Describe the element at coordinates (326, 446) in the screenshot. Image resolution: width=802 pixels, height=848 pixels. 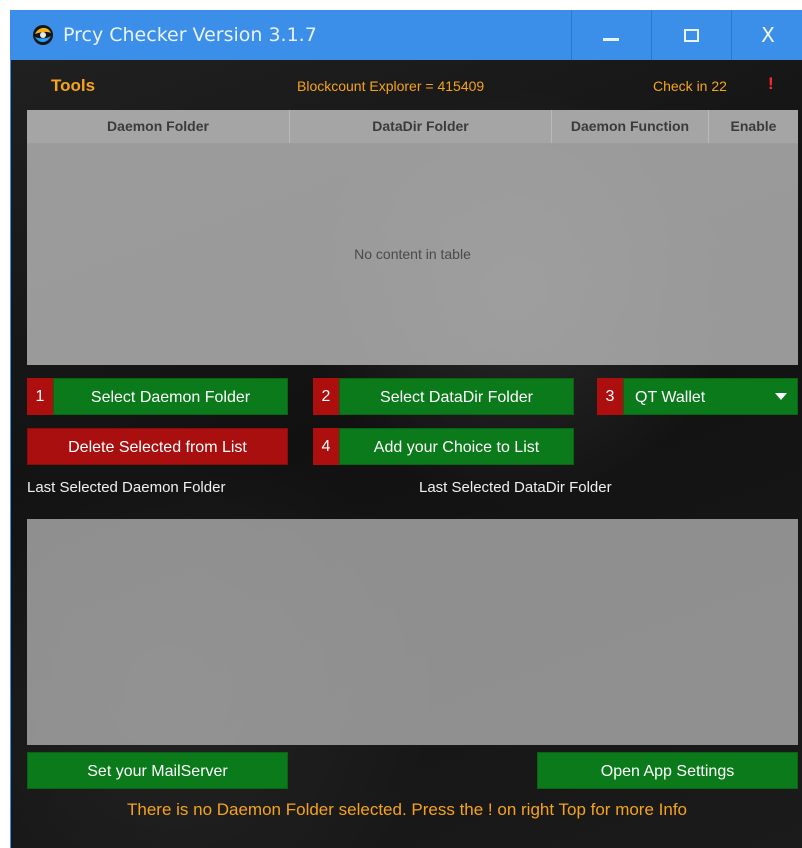
I see `step-4-badge: 4` at that location.